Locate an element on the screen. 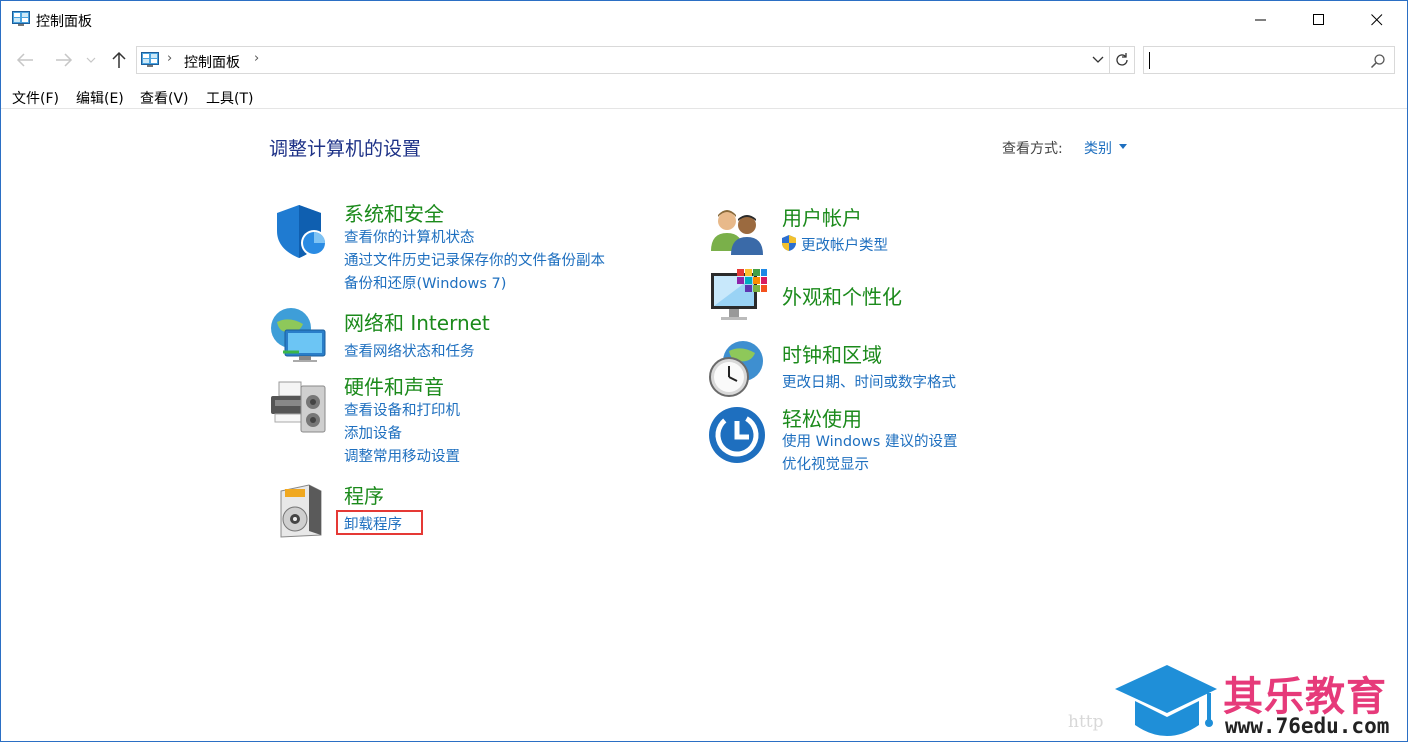 The width and height of the screenshot is (1408, 742). up-button is located at coordinates (119, 60).